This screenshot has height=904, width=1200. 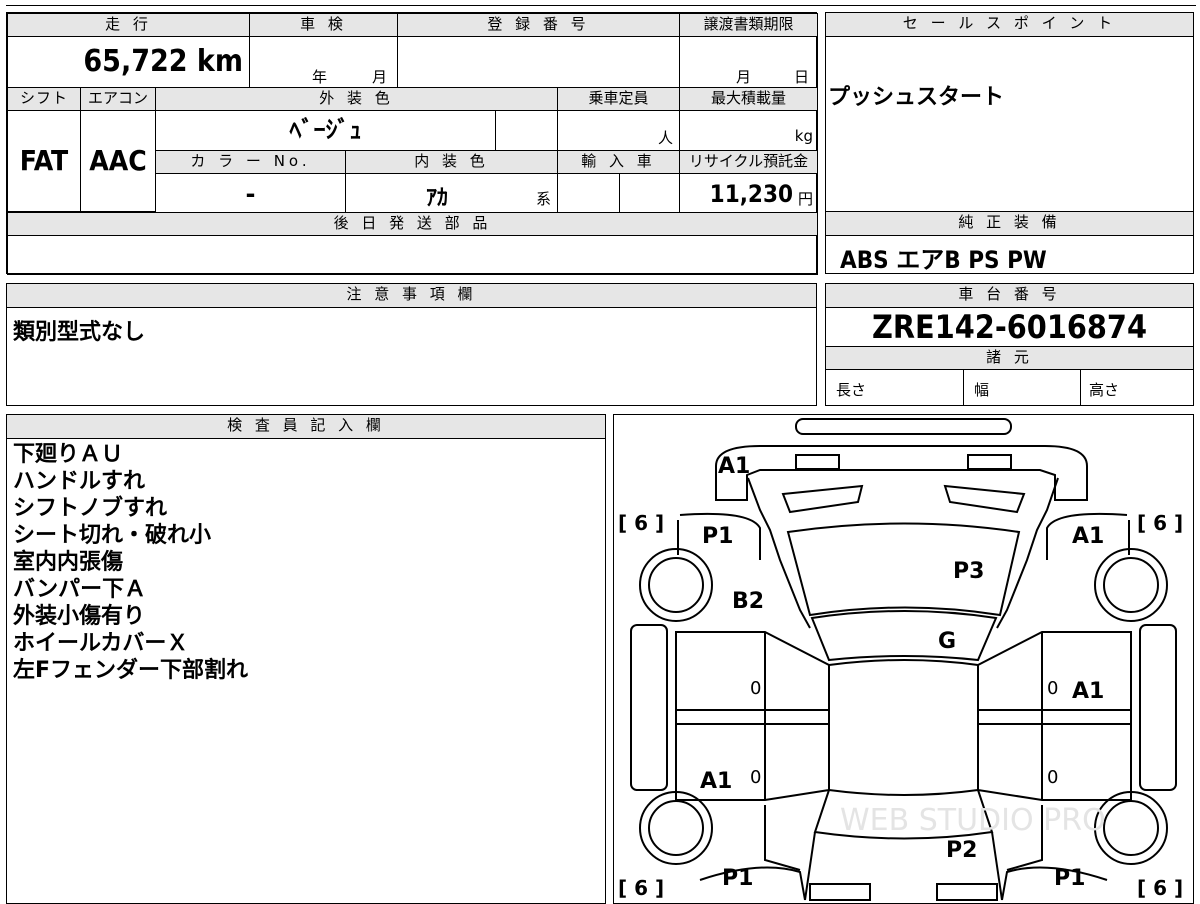 What do you see at coordinates (437, 198) in the screenshot?
I see `int-color-value: ｱｶ` at bounding box center [437, 198].